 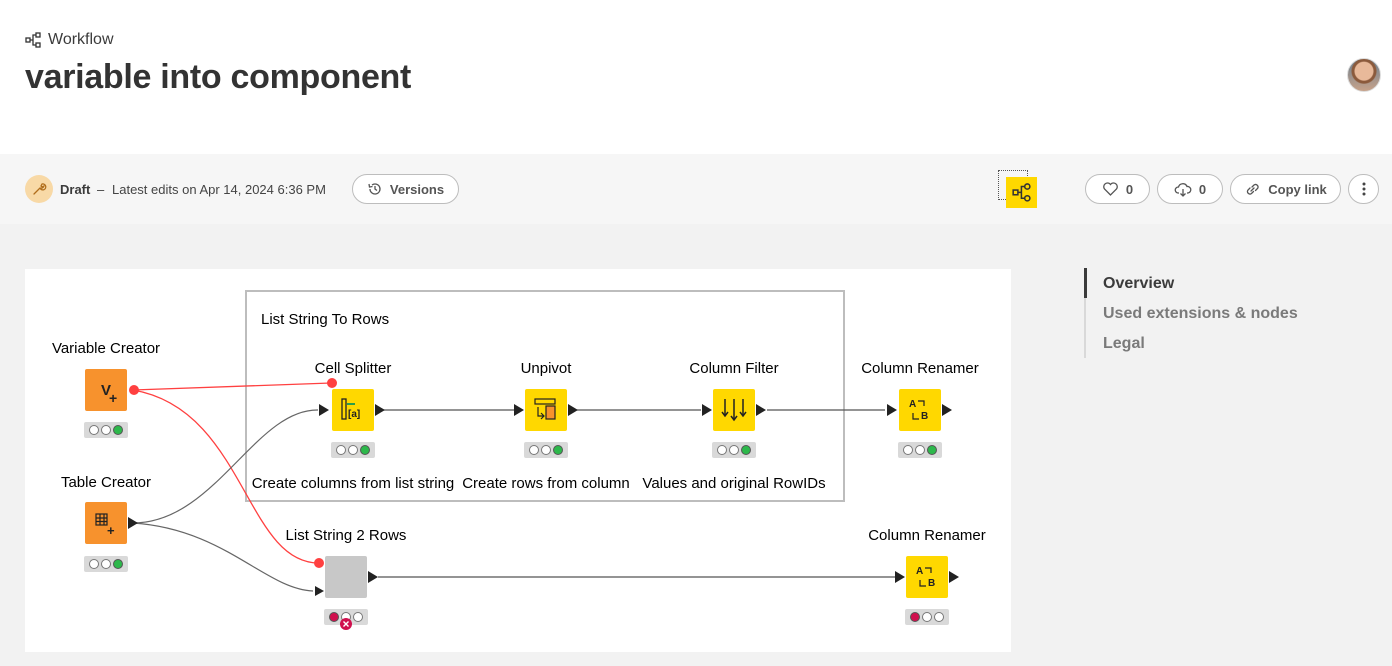 What do you see at coordinates (1138, 284) in the screenshot?
I see `side-nav-overview: Overview` at bounding box center [1138, 284].